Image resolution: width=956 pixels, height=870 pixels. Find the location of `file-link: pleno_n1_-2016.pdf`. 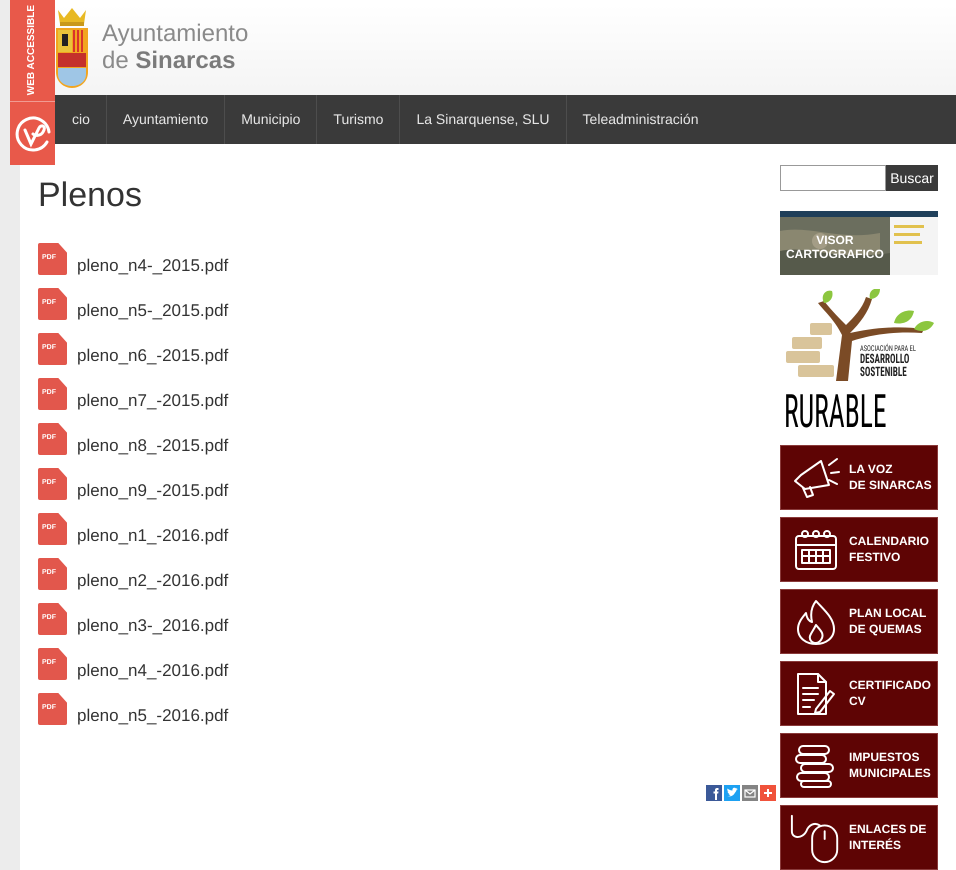

file-link: pleno_n1_-2016.pdf is located at coordinates (152, 536).